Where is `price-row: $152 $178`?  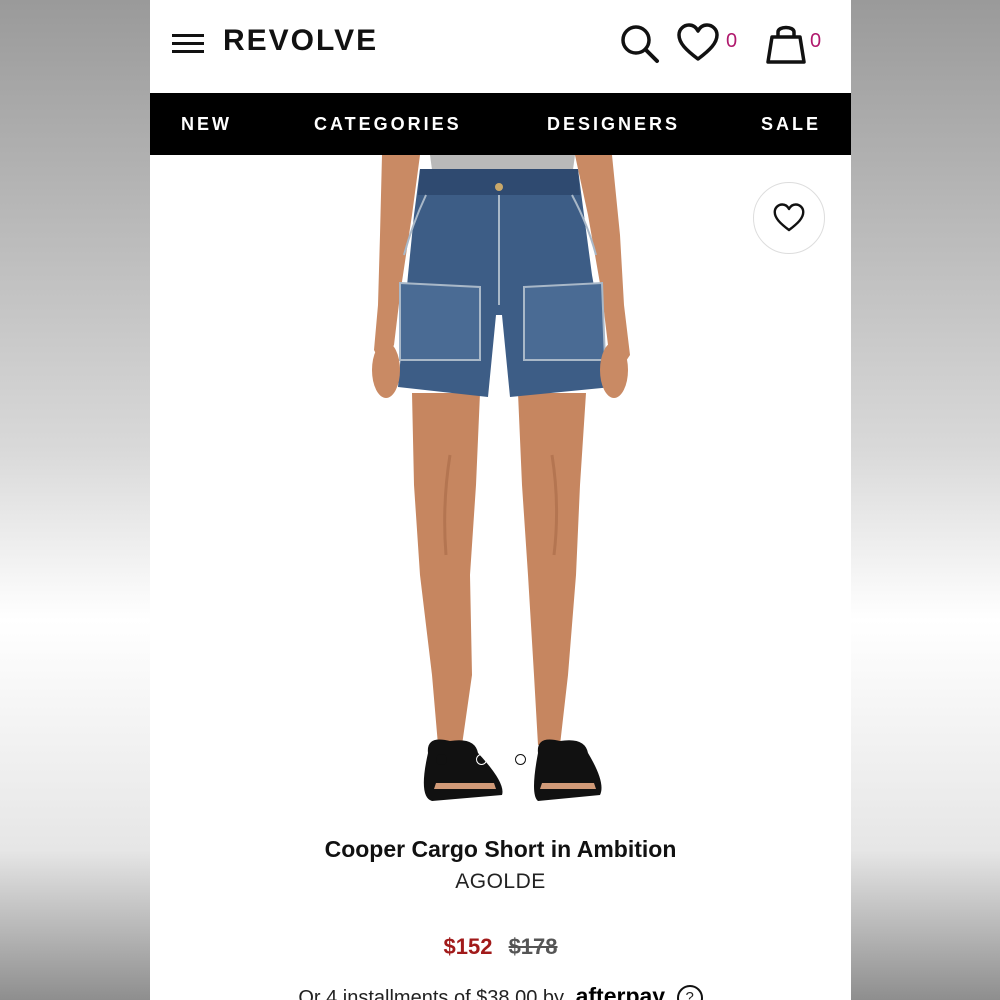
price-row: $152 $178 is located at coordinates (500, 947).